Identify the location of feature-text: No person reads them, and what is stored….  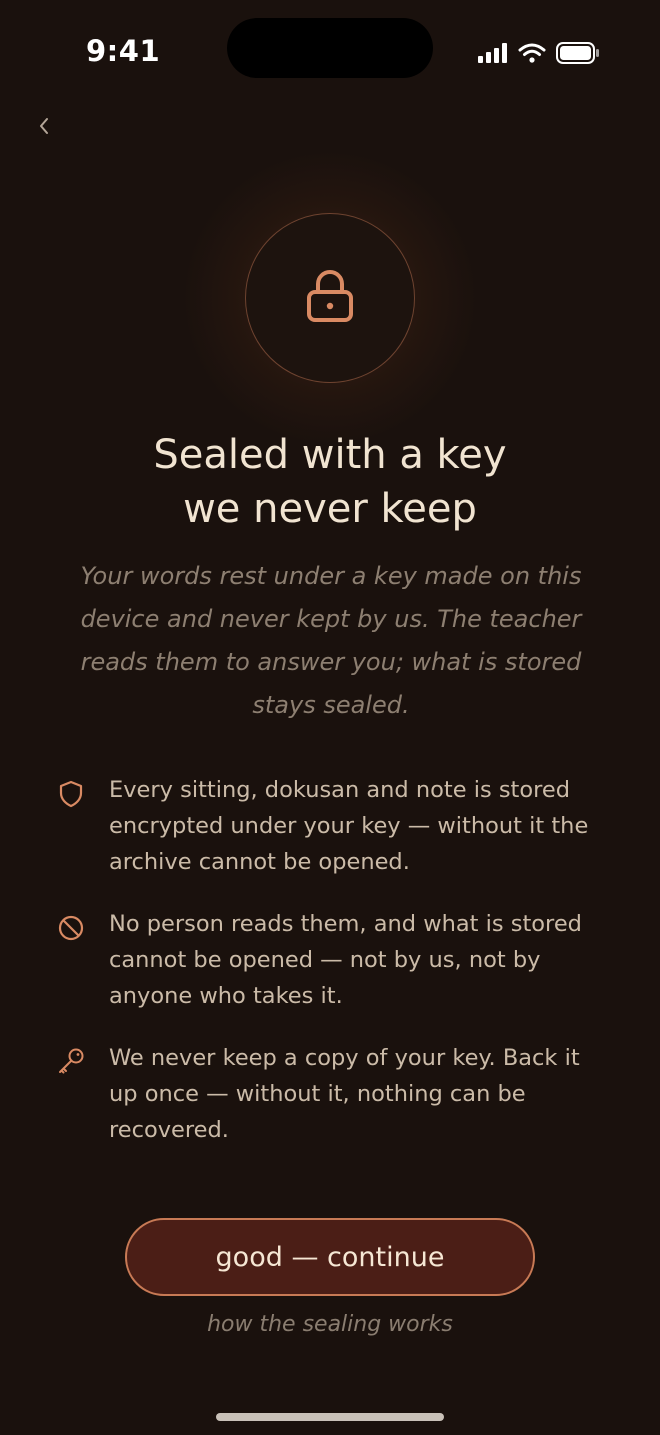
(345, 960).